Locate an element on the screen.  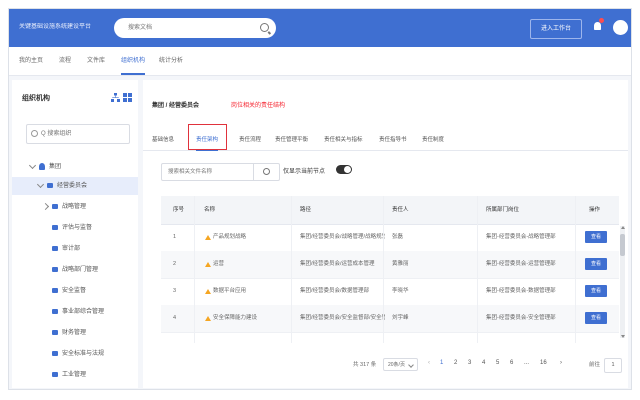
tree-node: 安全标准与法规 is located at coordinates (75, 354).